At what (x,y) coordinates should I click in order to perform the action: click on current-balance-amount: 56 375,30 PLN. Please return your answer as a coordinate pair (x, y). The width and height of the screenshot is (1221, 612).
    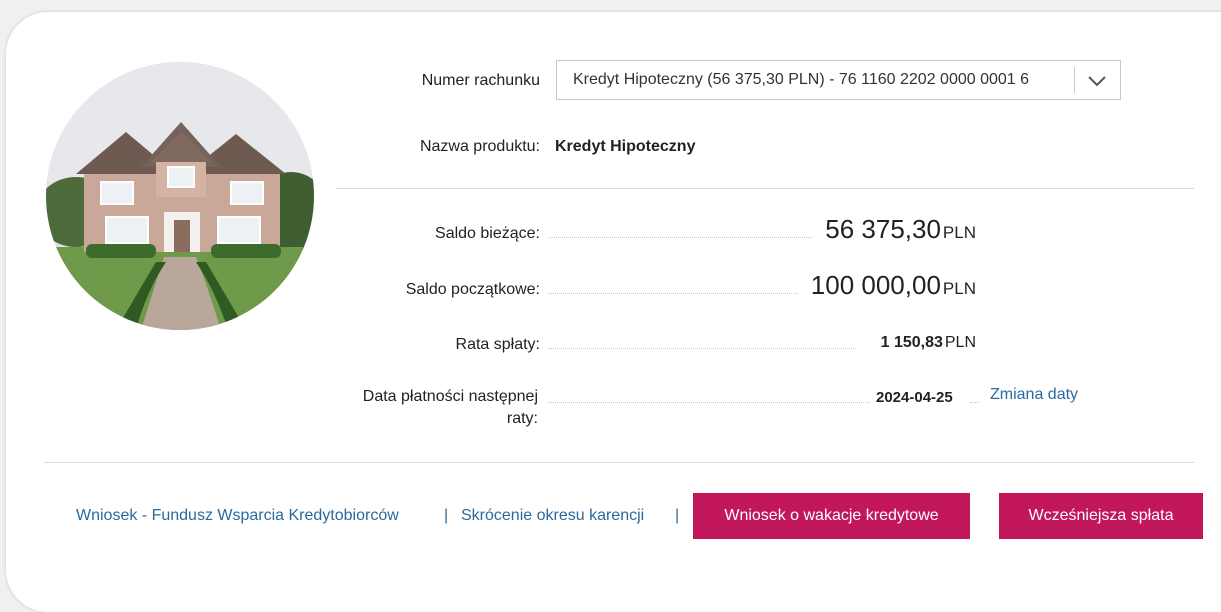
    Looking at the image, I should click on (878, 229).